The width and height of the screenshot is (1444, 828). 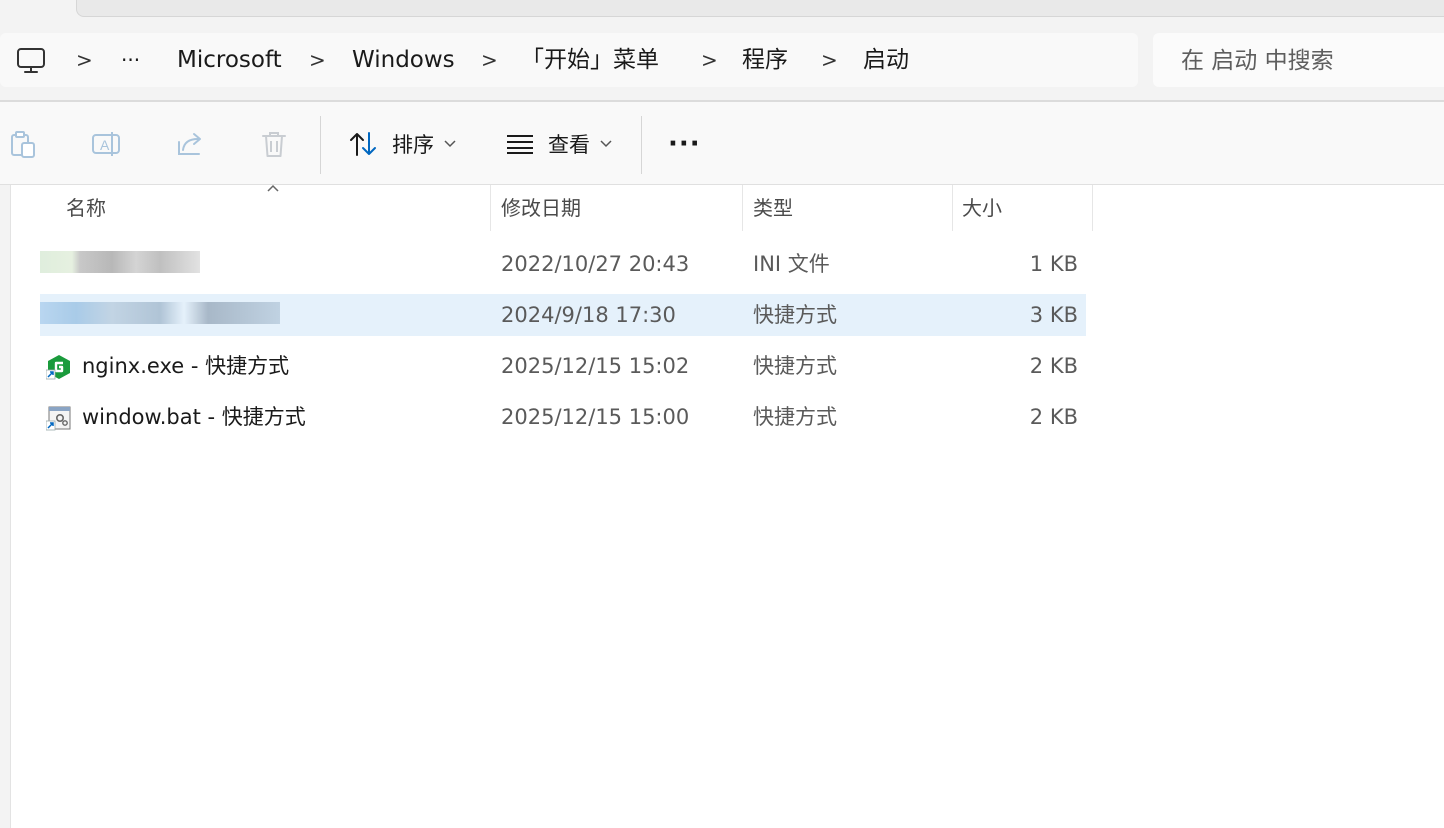 I want to click on column-header-name: 名称, so click(x=86, y=208).